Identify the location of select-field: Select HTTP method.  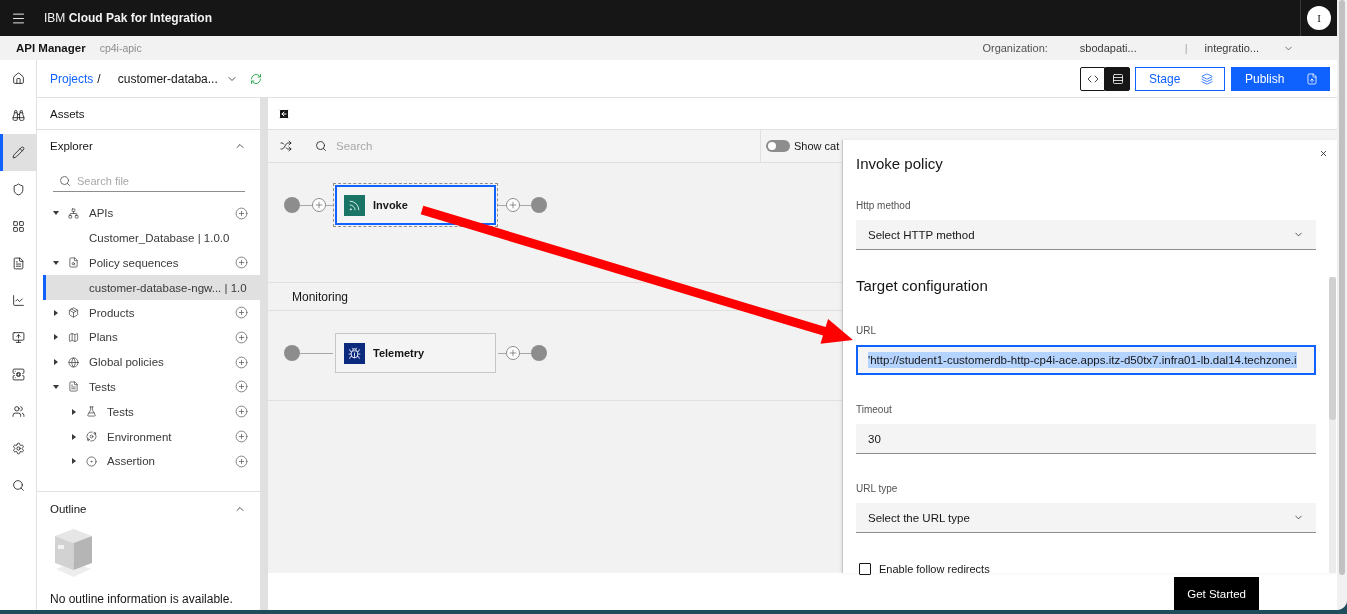
(1086, 235).